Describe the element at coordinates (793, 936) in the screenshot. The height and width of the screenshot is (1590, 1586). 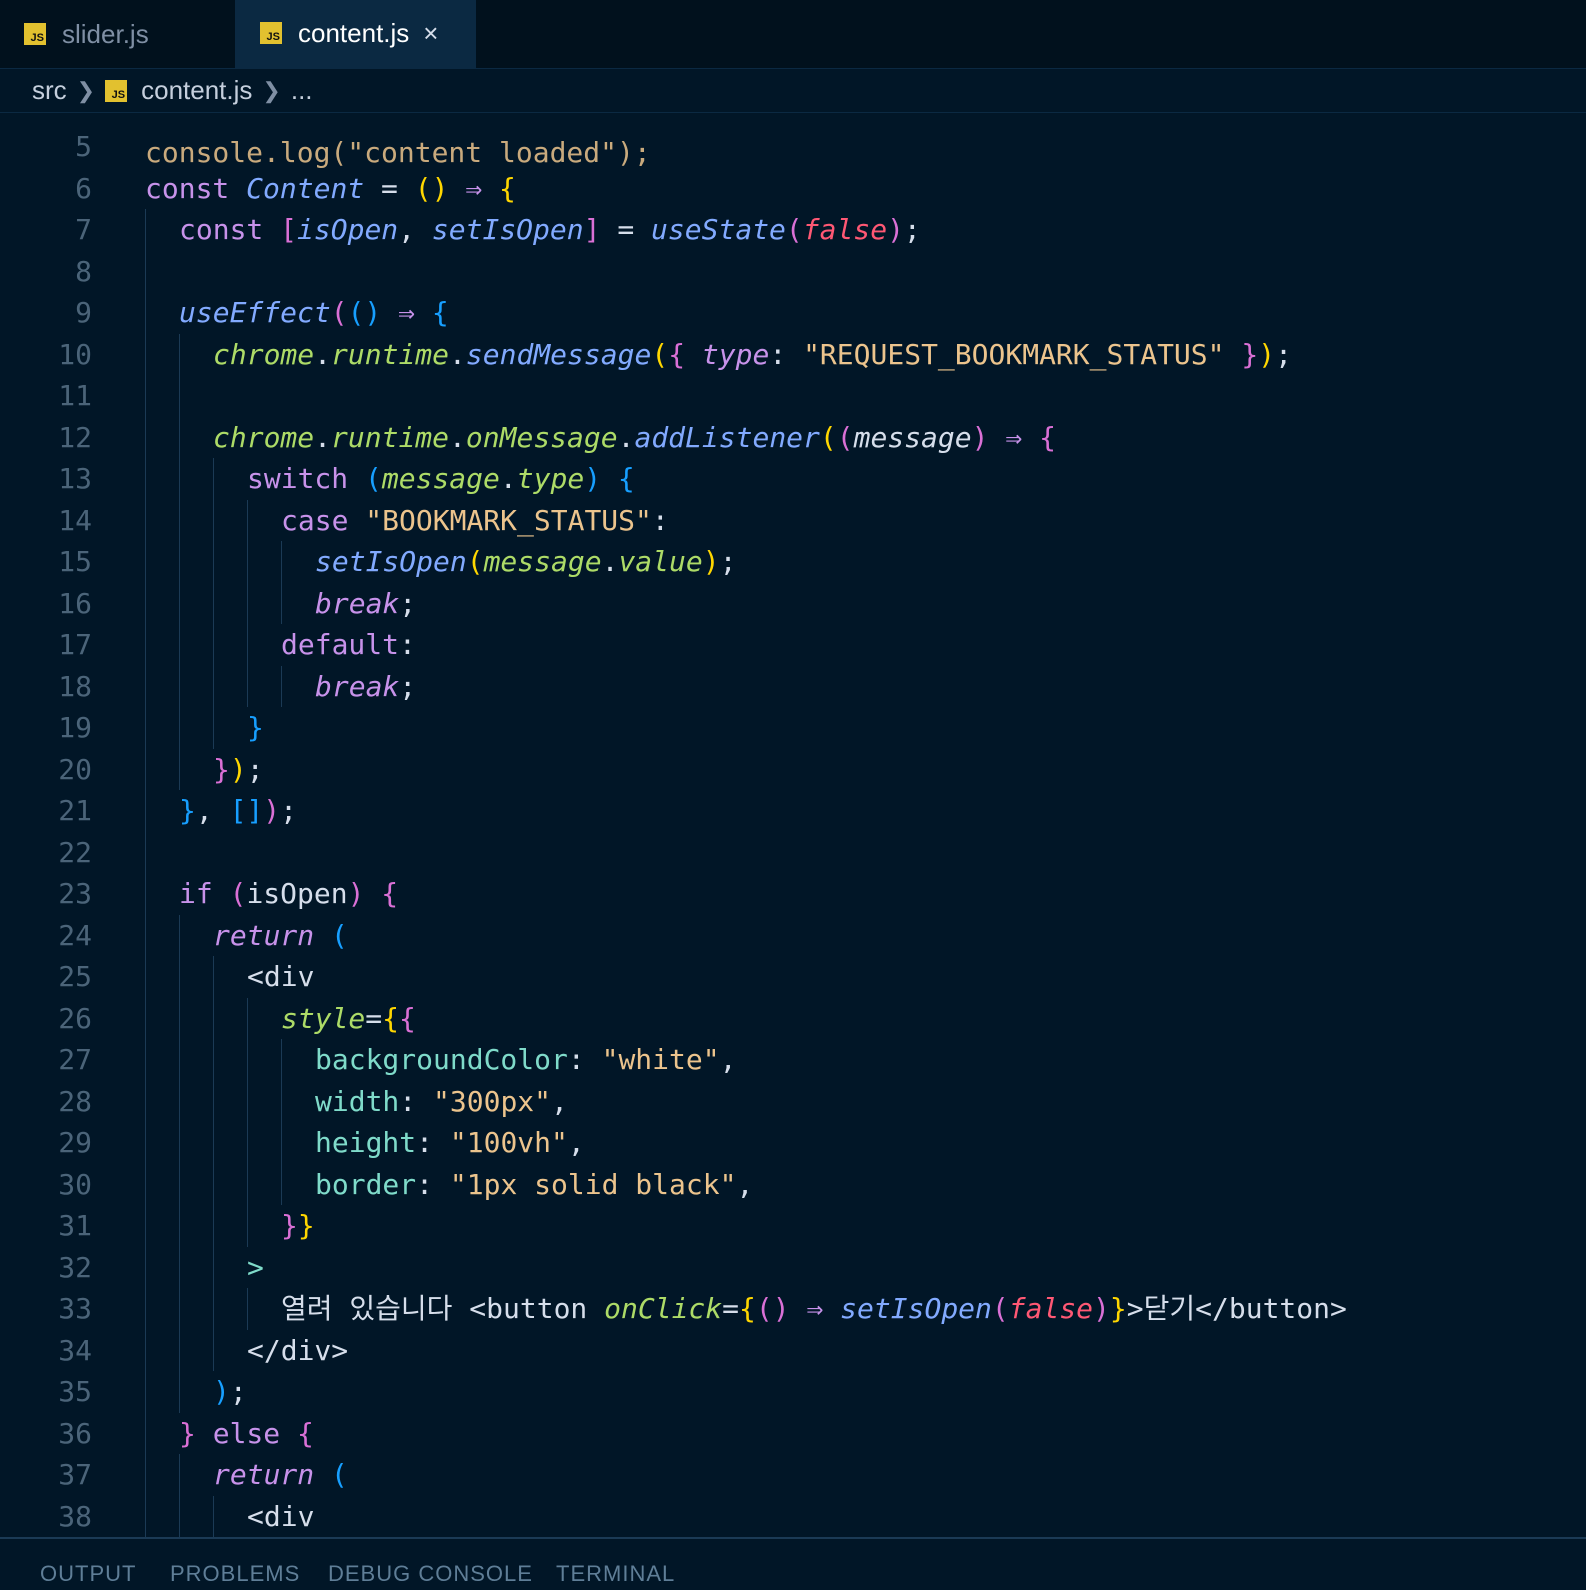
I see `code-line: 24 return (` at that location.